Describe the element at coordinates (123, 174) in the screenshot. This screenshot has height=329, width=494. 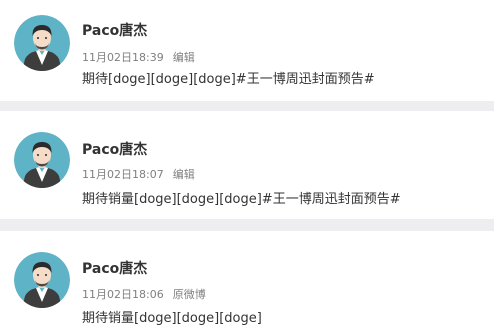
I see `post-timestamp: 11月02日18:07` at that location.